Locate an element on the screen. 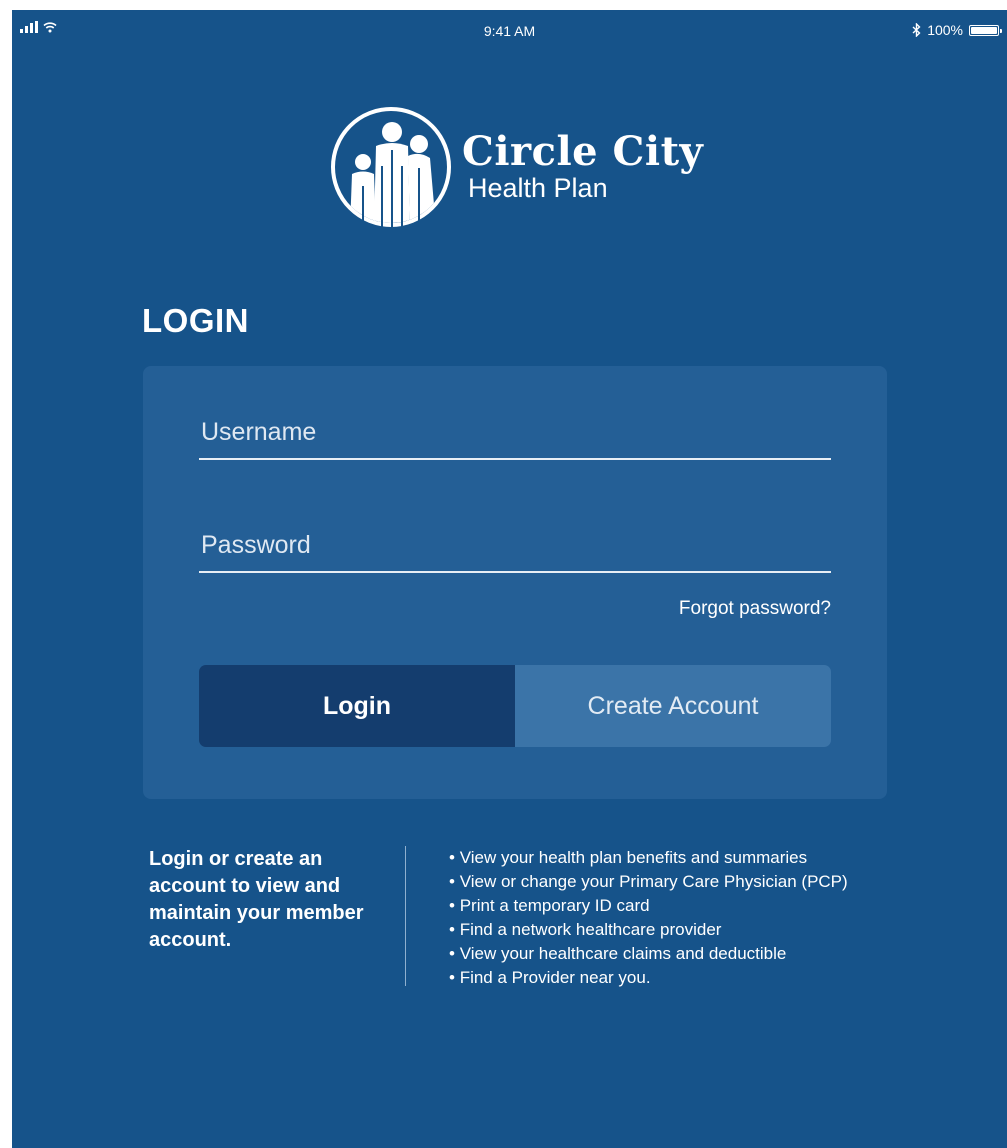  password-field is located at coordinates (515, 546).